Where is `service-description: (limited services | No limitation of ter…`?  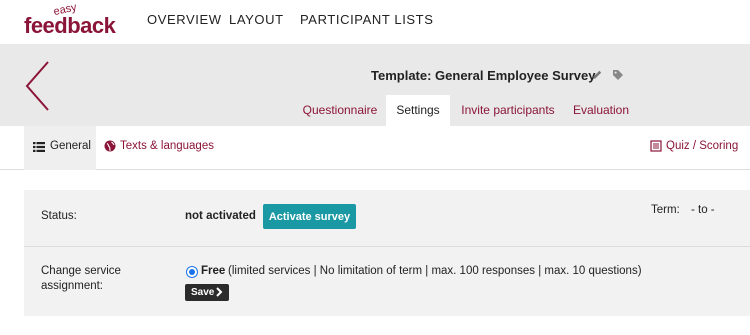
service-description: (limited services | No limitation of ter… is located at coordinates (435, 271).